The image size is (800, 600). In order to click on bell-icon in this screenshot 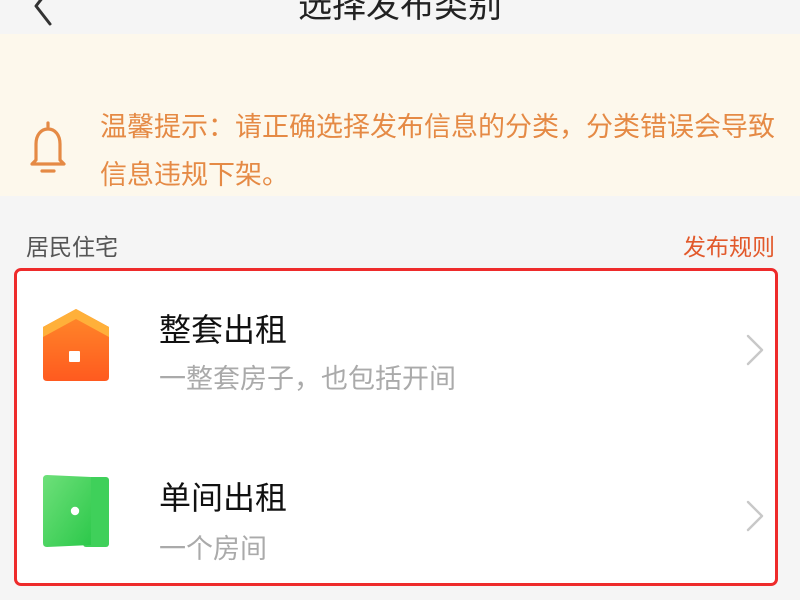, I will do `click(48, 147)`.